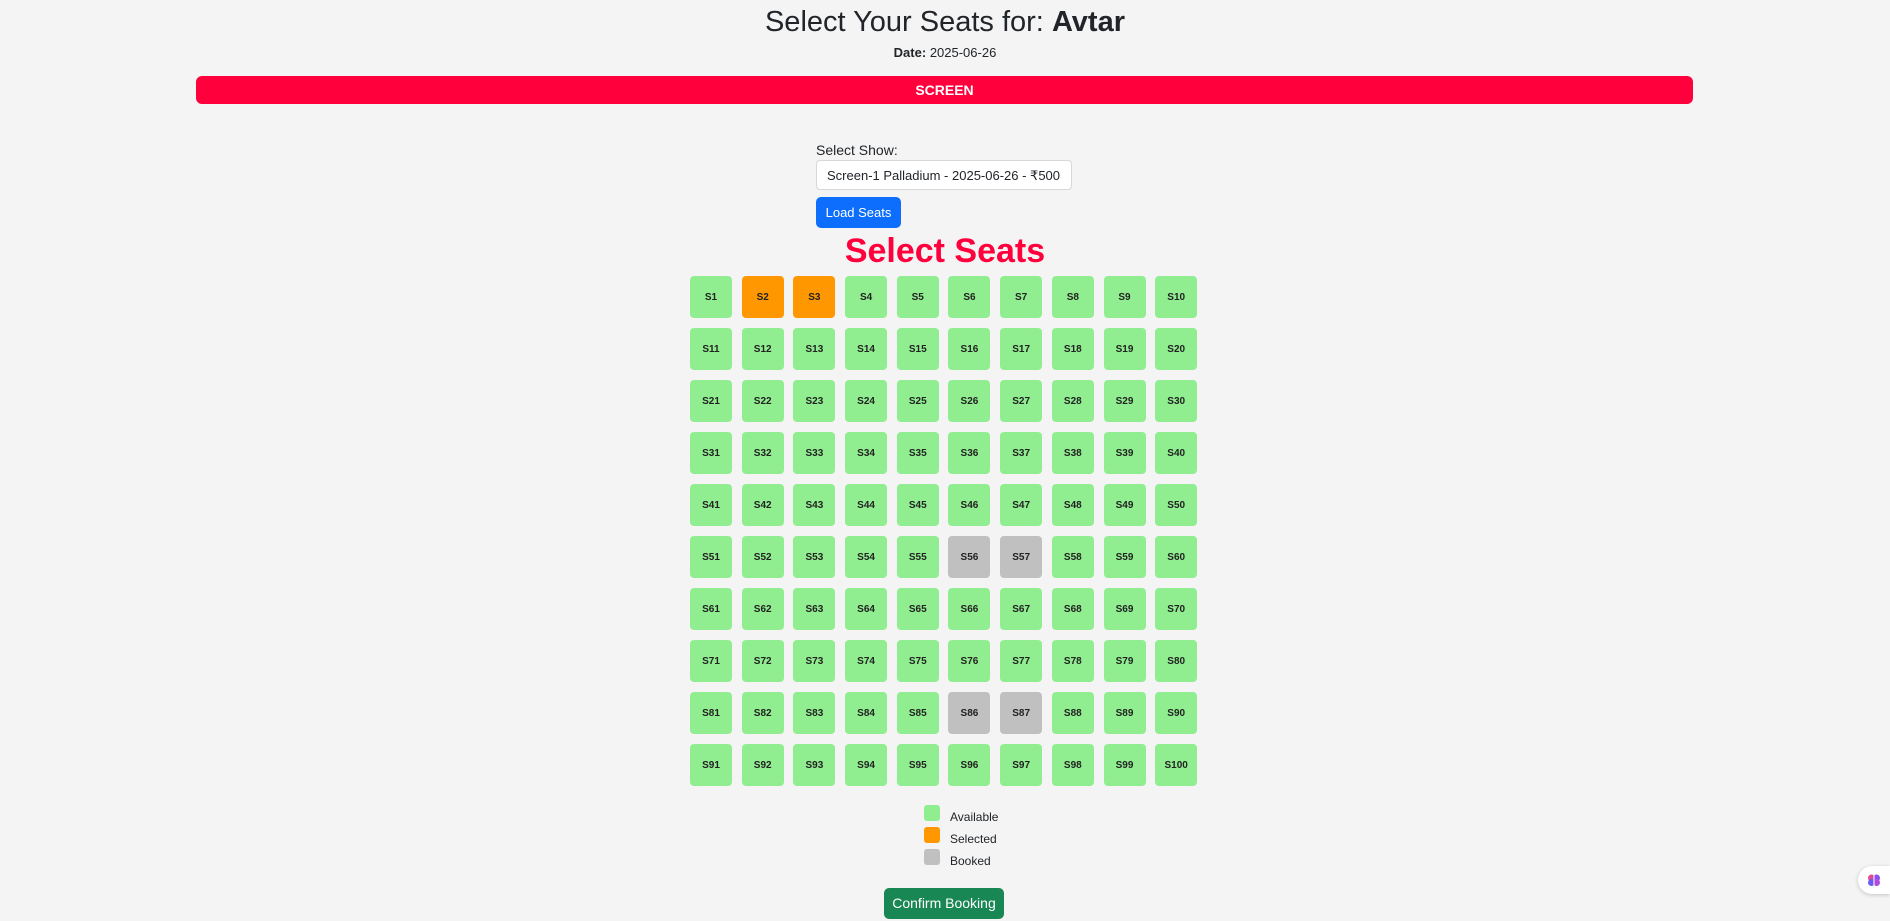  Describe the element at coordinates (866, 349) in the screenshot. I see `seat-14: S14` at that location.